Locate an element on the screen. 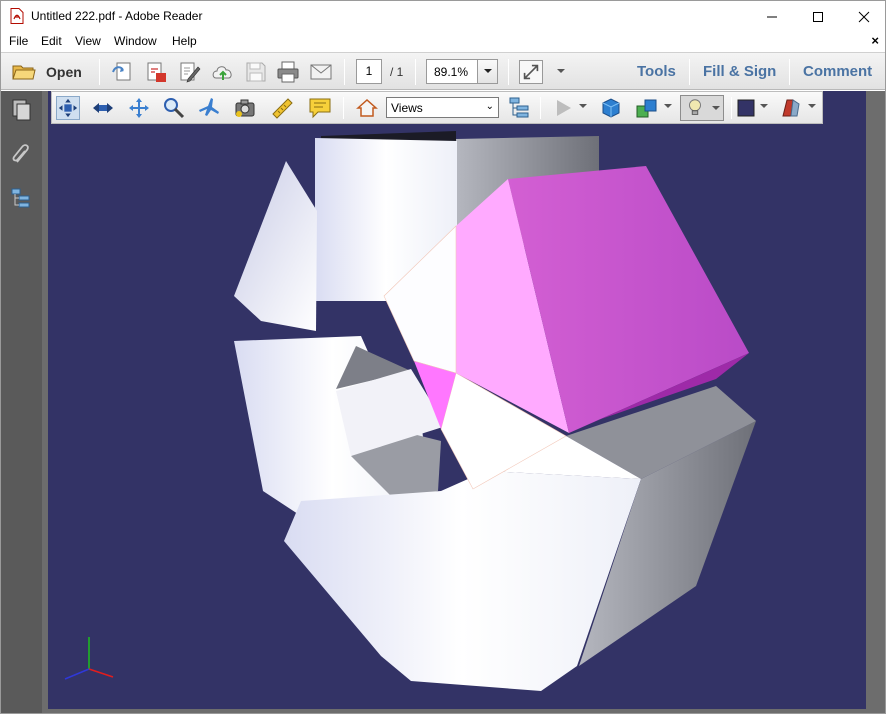  window-title: Untitled 222.pdf - Adobe Reader is located at coordinates (117, 16).